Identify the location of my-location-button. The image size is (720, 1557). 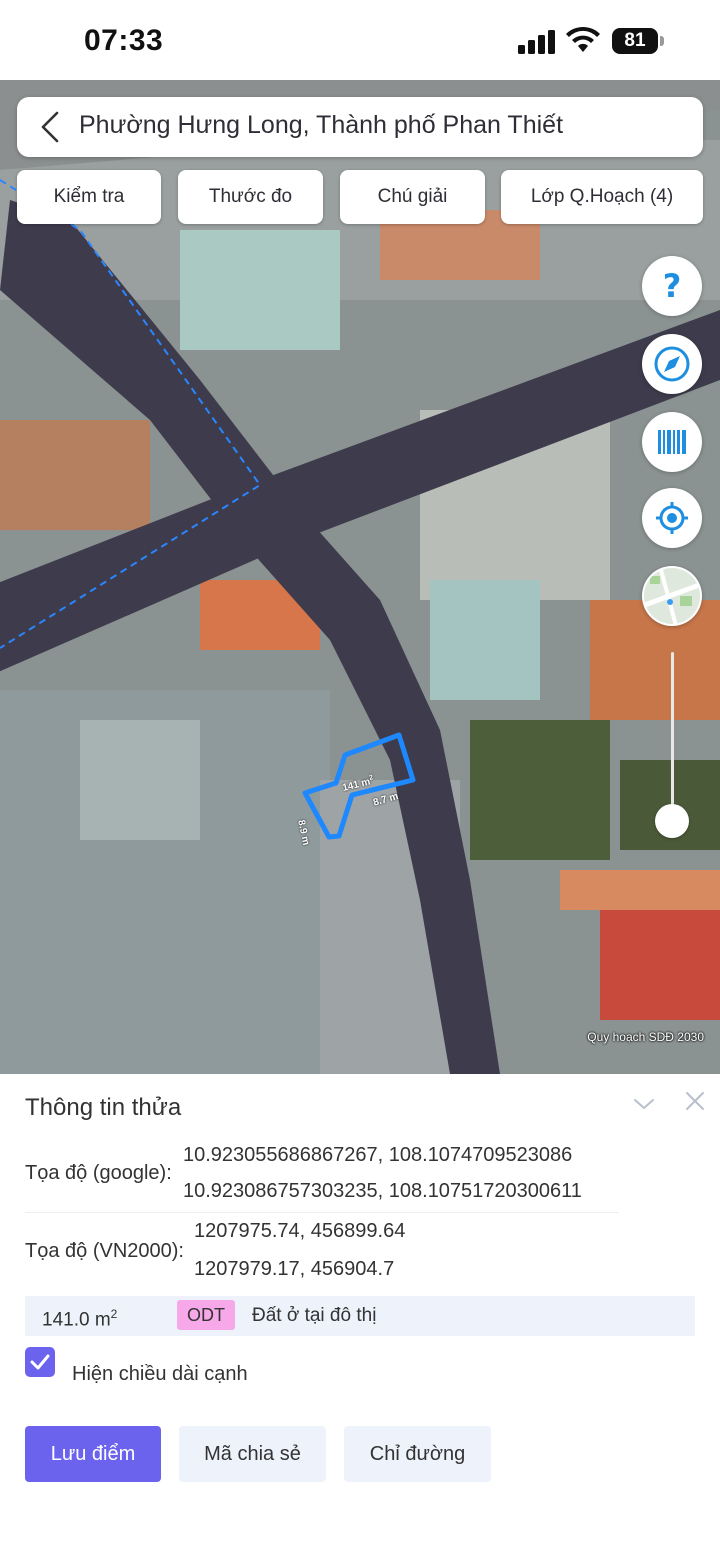
(672, 518).